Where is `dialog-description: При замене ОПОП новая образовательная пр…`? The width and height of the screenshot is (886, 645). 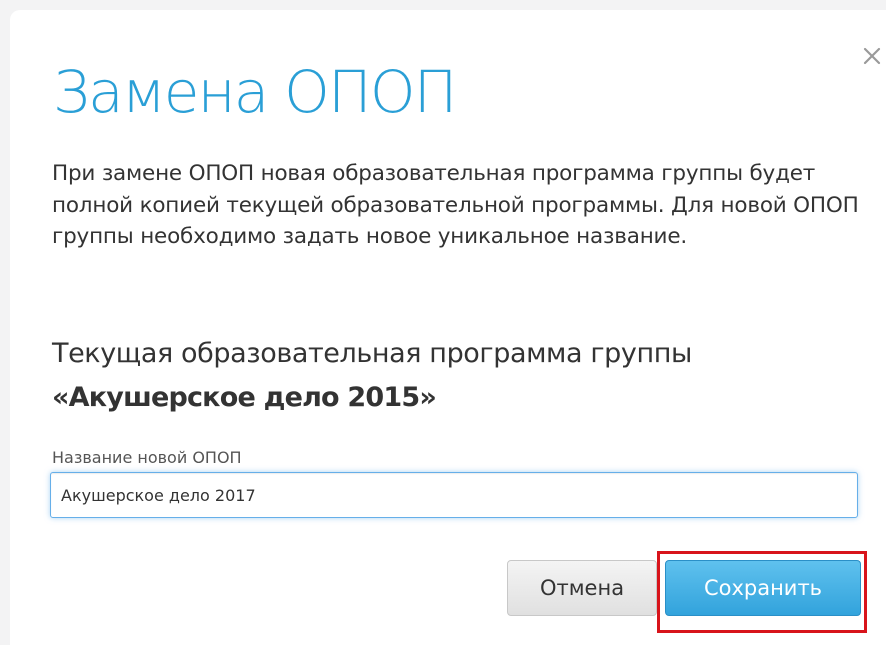 dialog-description: При замене ОПОП новая образовательная пр… is located at coordinates (455, 205).